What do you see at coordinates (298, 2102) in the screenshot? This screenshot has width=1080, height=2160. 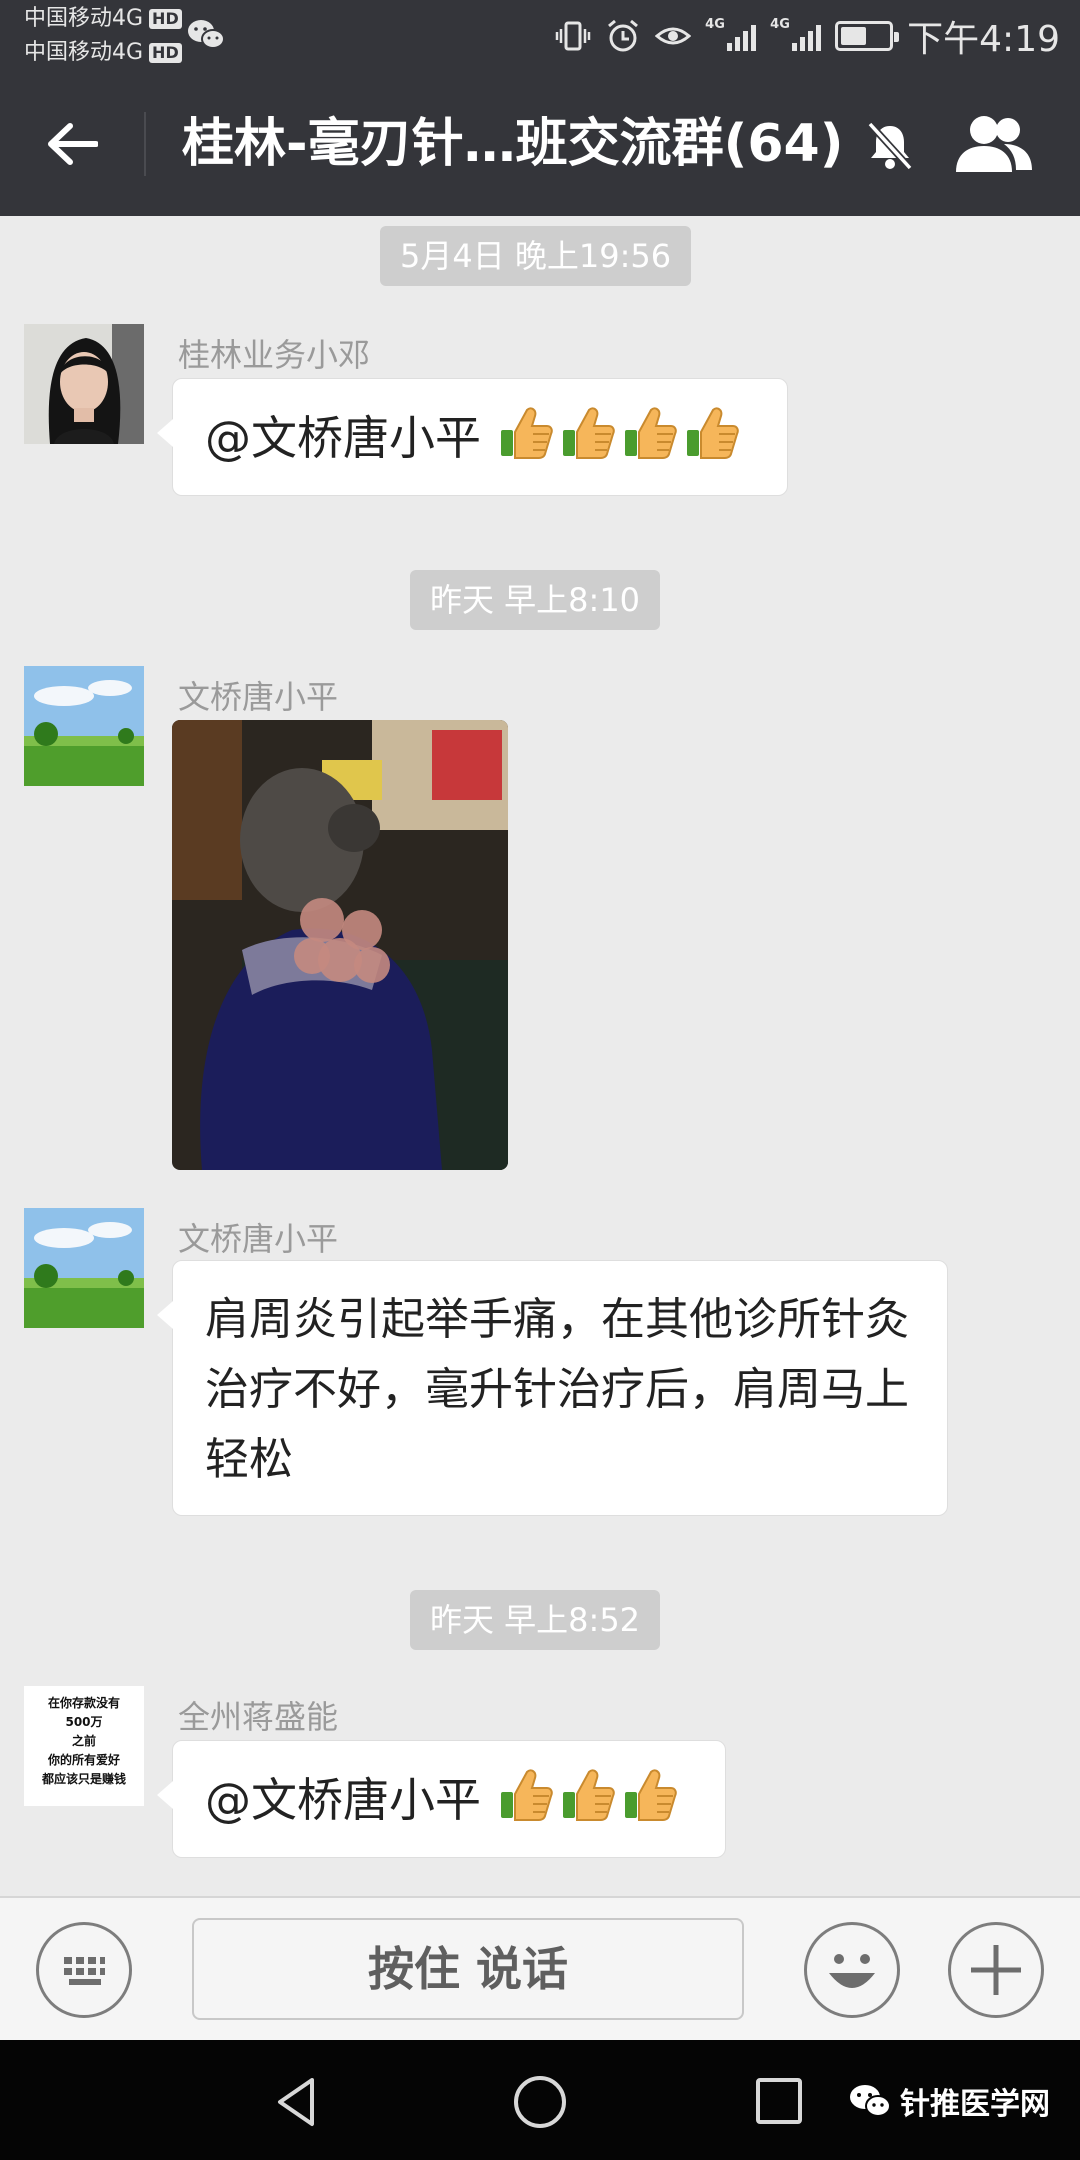 I see `nav-back-icon` at bounding box center [298, 2102].